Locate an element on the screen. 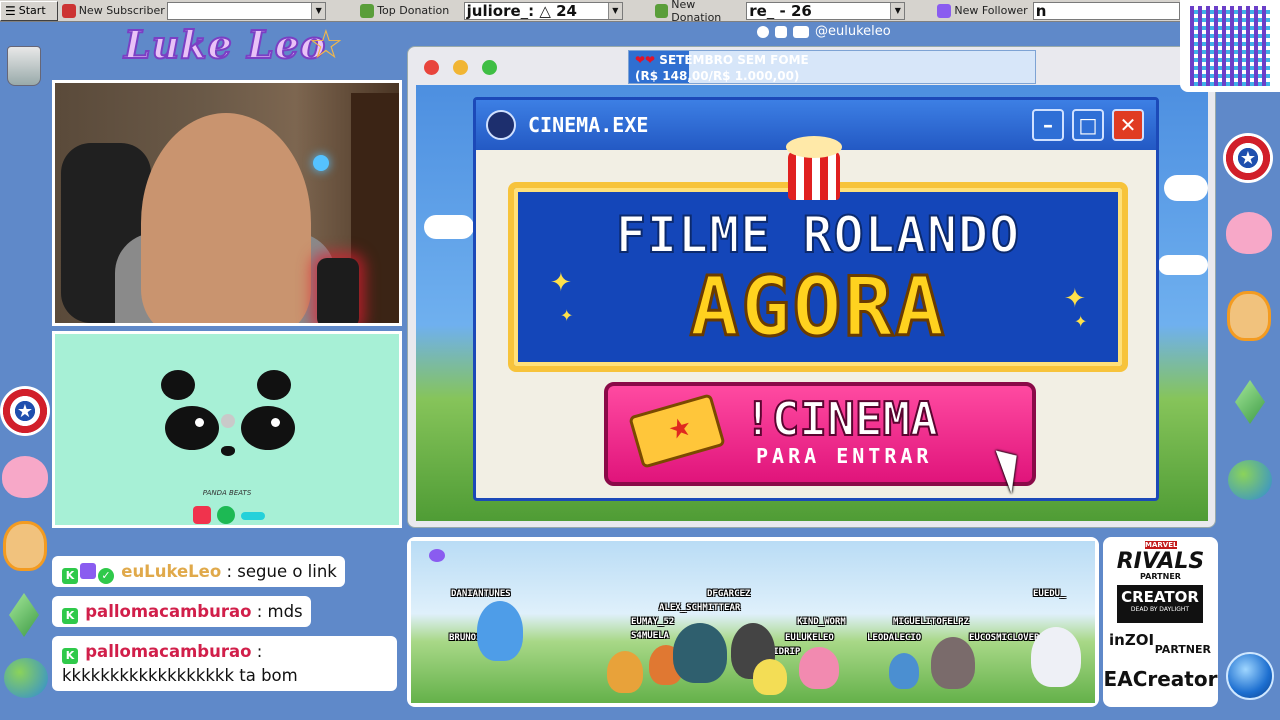  marvel-logo: MARVEL is located at coordinates (1161, 545).